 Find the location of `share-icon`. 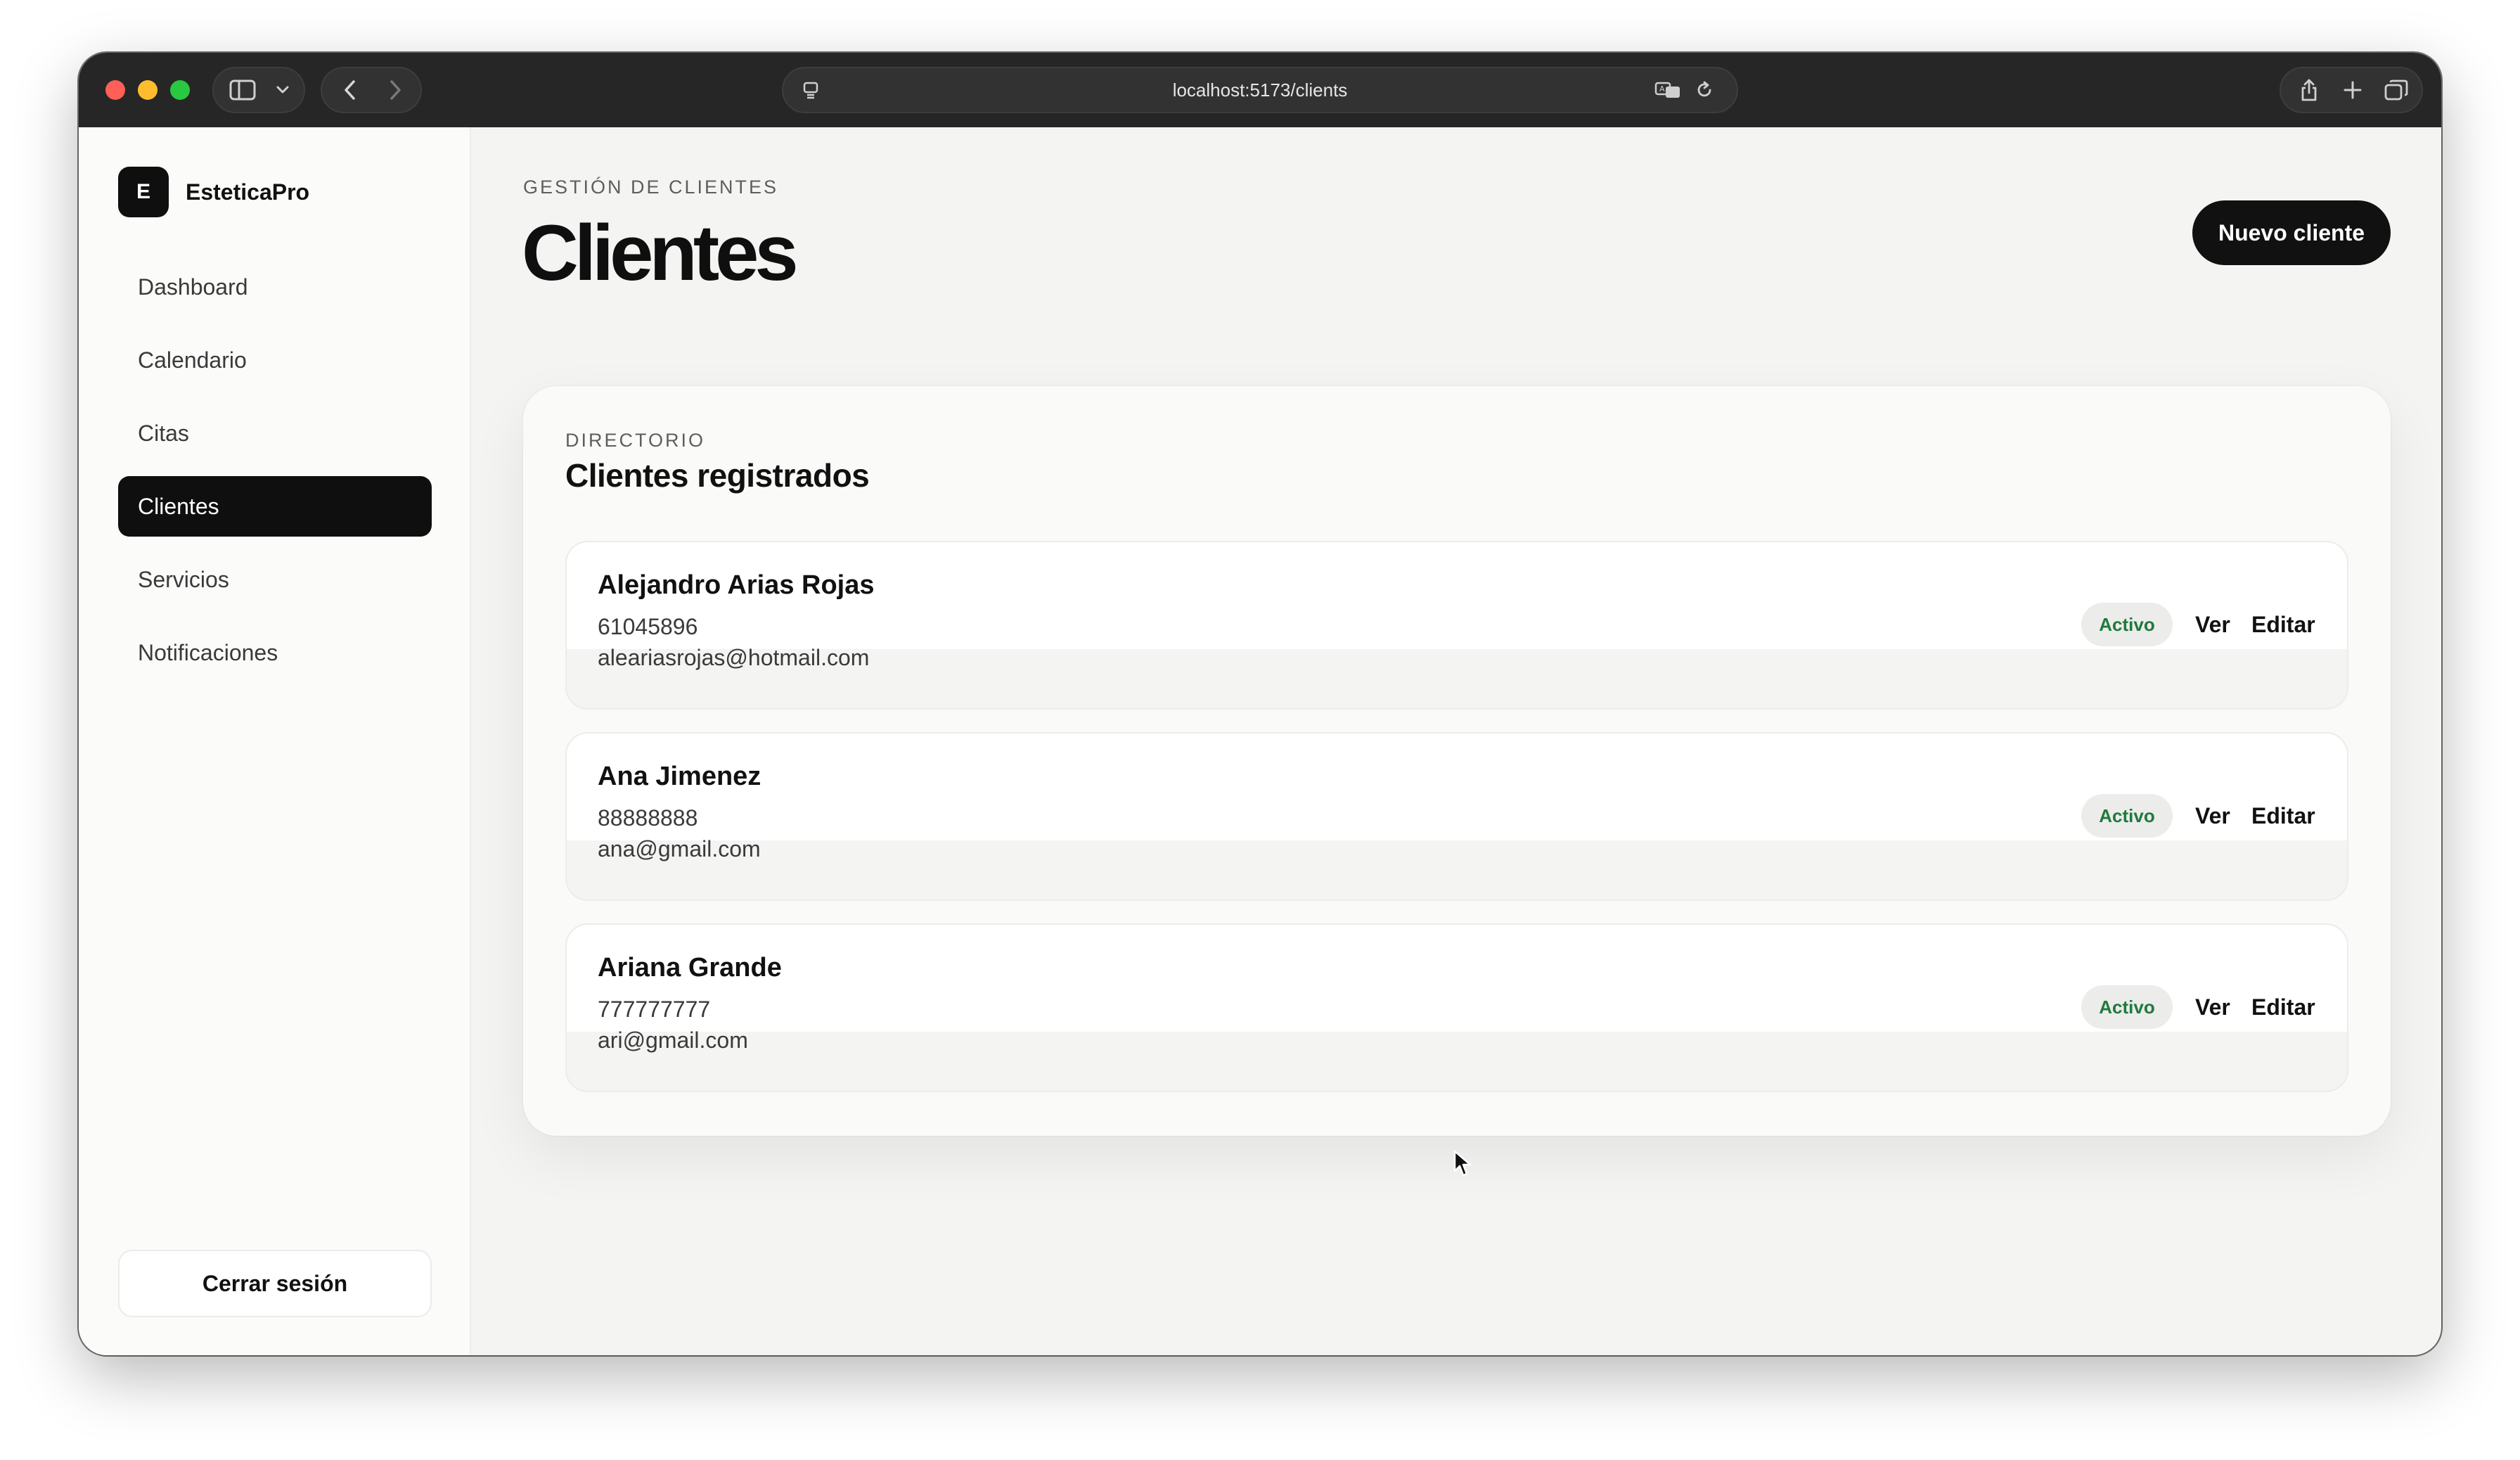

share-icon is located at coordinates (2309, 90).